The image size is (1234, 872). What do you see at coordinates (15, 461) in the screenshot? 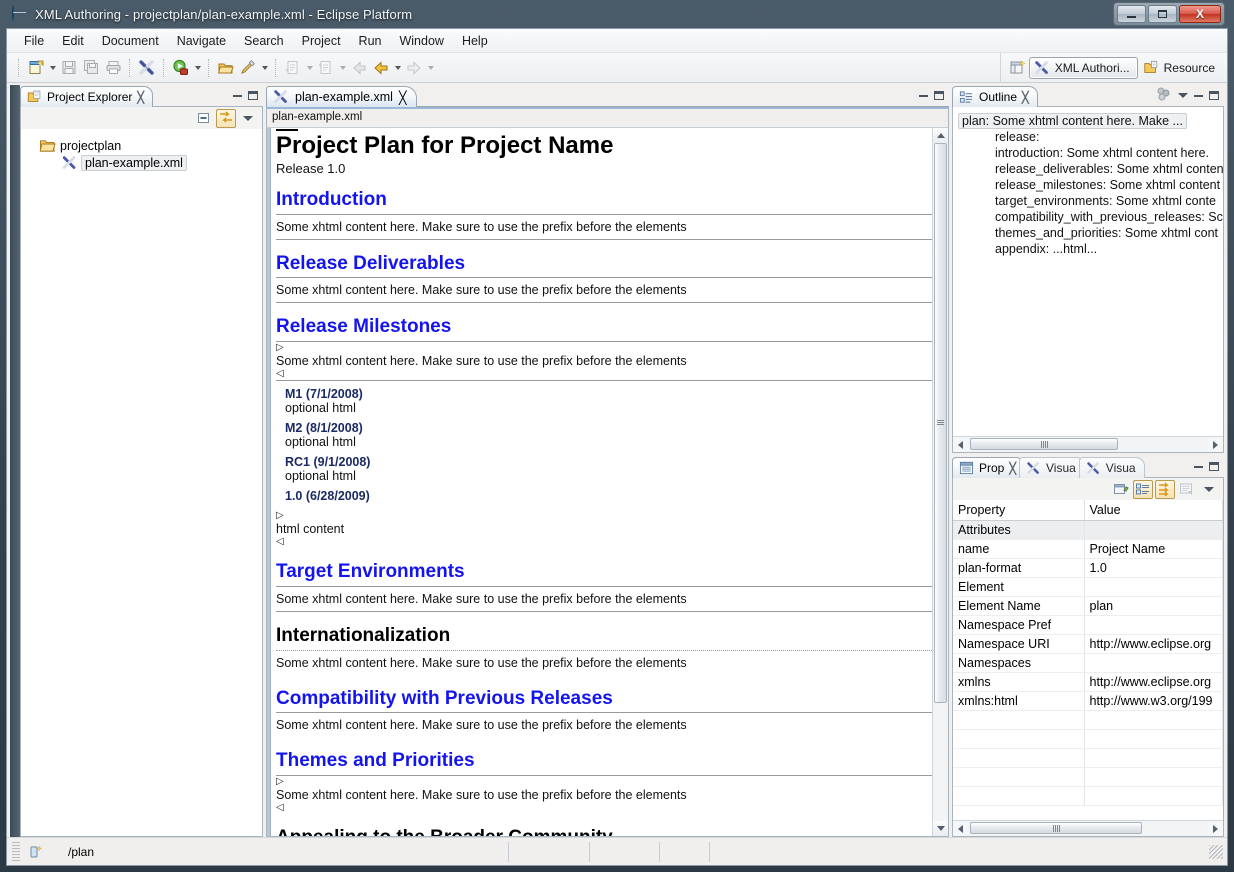
I see `fast-view-rail` at bounding box center [15, 461].